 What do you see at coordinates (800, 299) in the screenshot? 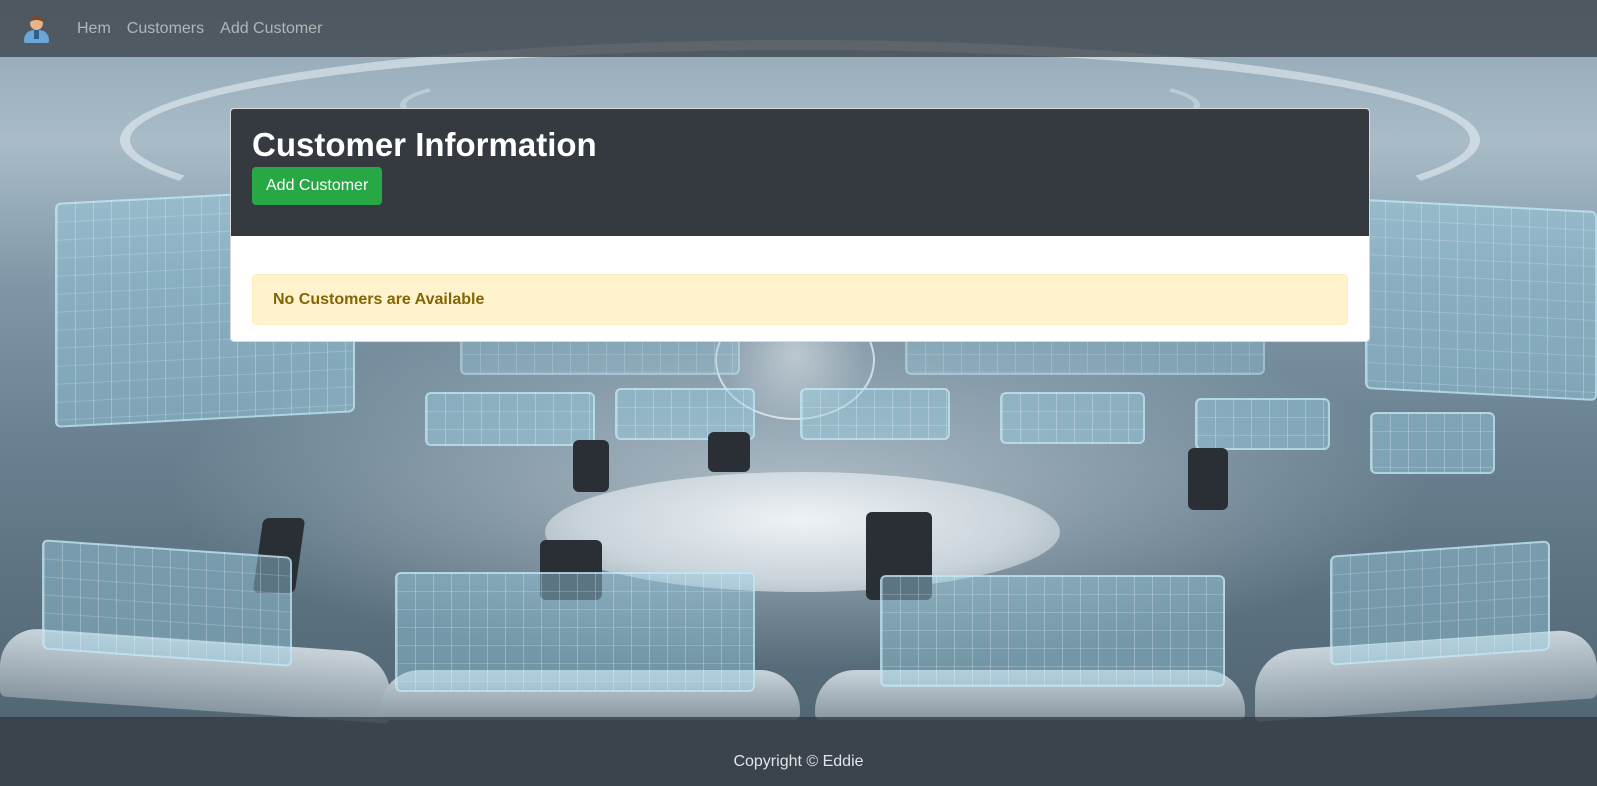
I see `empty-state-alert: No Customers are Available` at bounding box center [800, 299].